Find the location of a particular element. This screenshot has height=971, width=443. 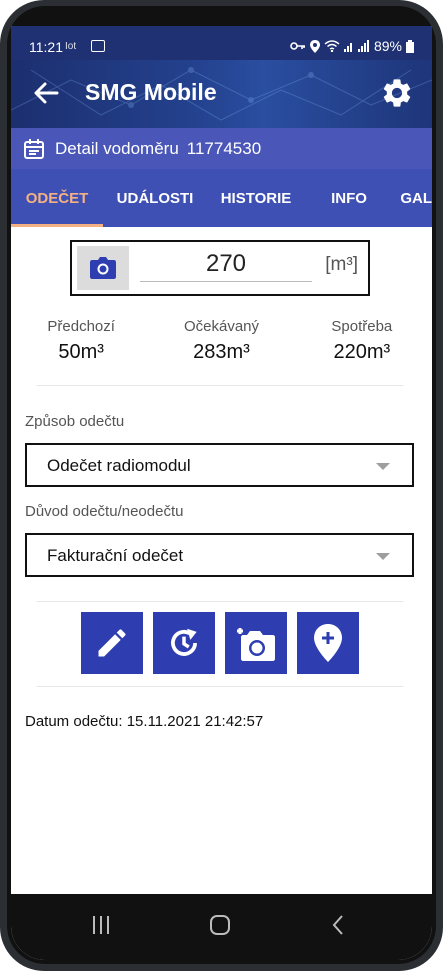

camera-icon is located at coordinates (103, 268).